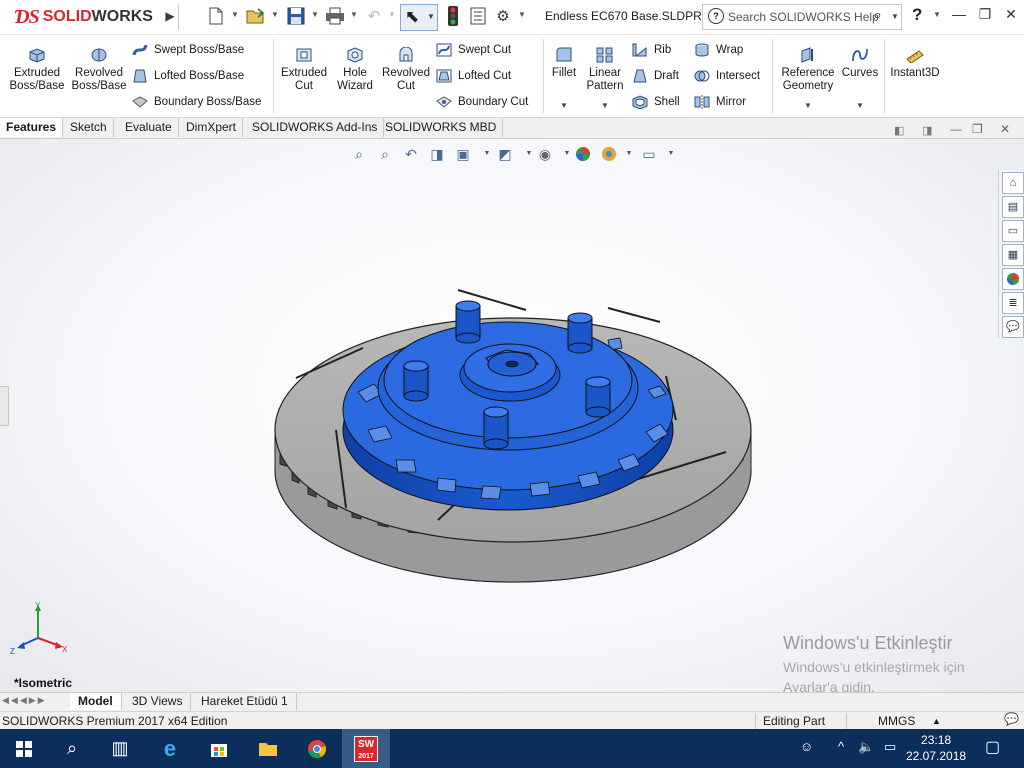 This screenshot has width=1024, height=768. I want to click on instant3d-button: Instant3D, so click(915, 63).